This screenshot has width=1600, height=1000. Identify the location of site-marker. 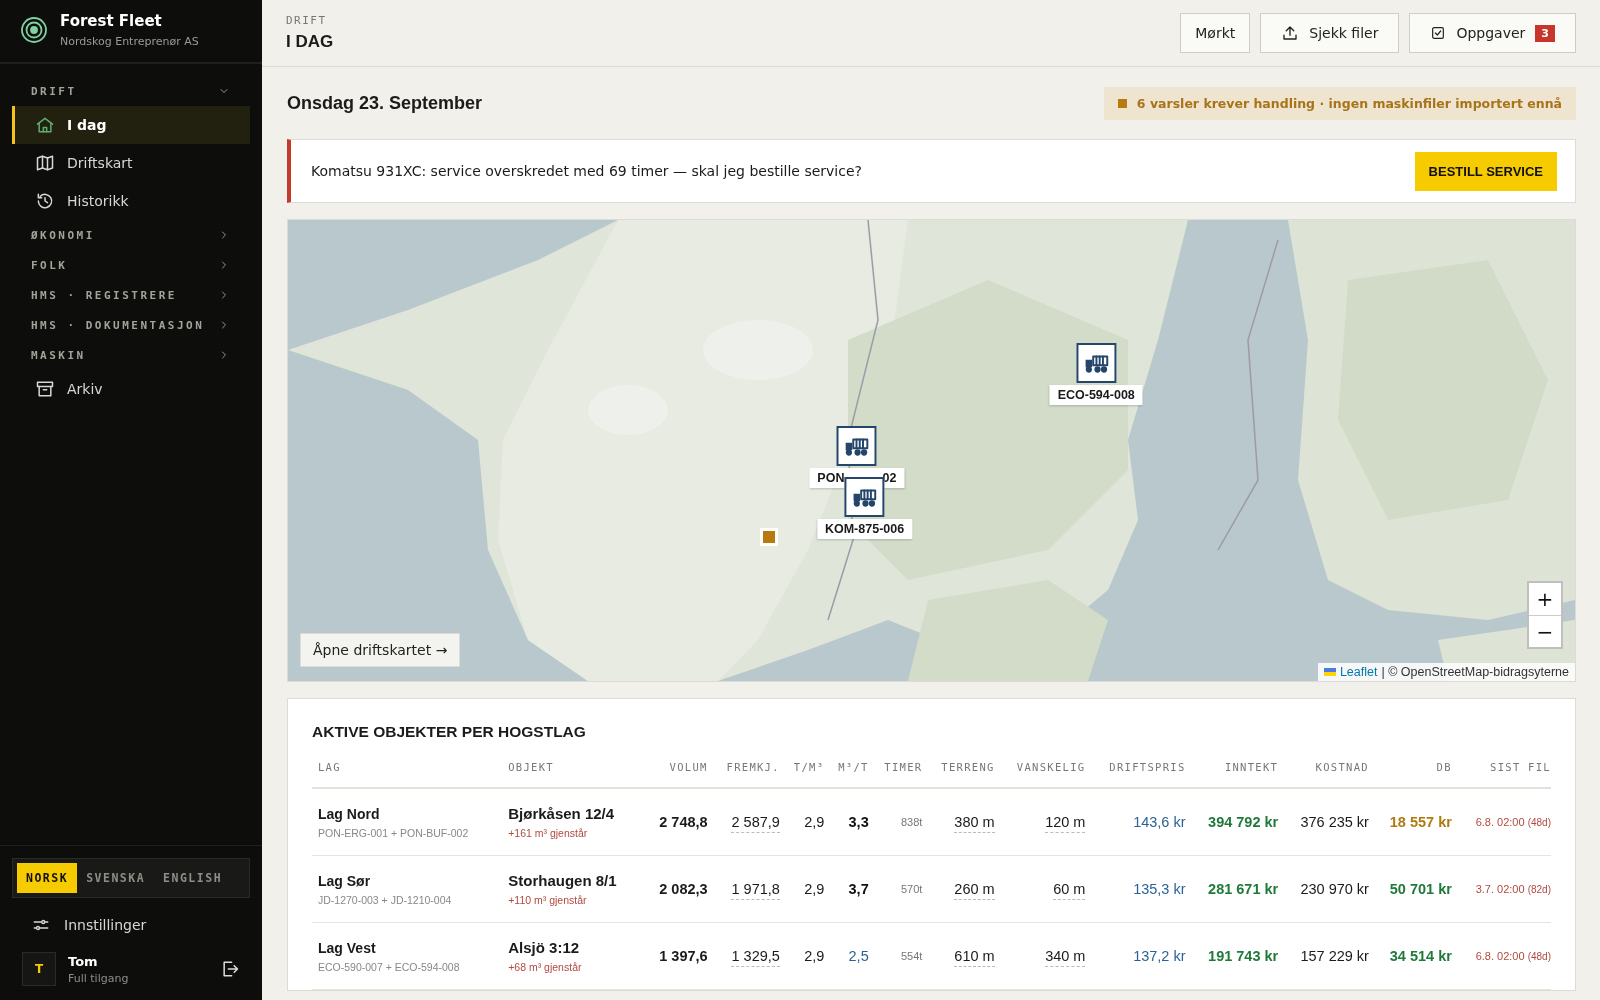
(769, 537).